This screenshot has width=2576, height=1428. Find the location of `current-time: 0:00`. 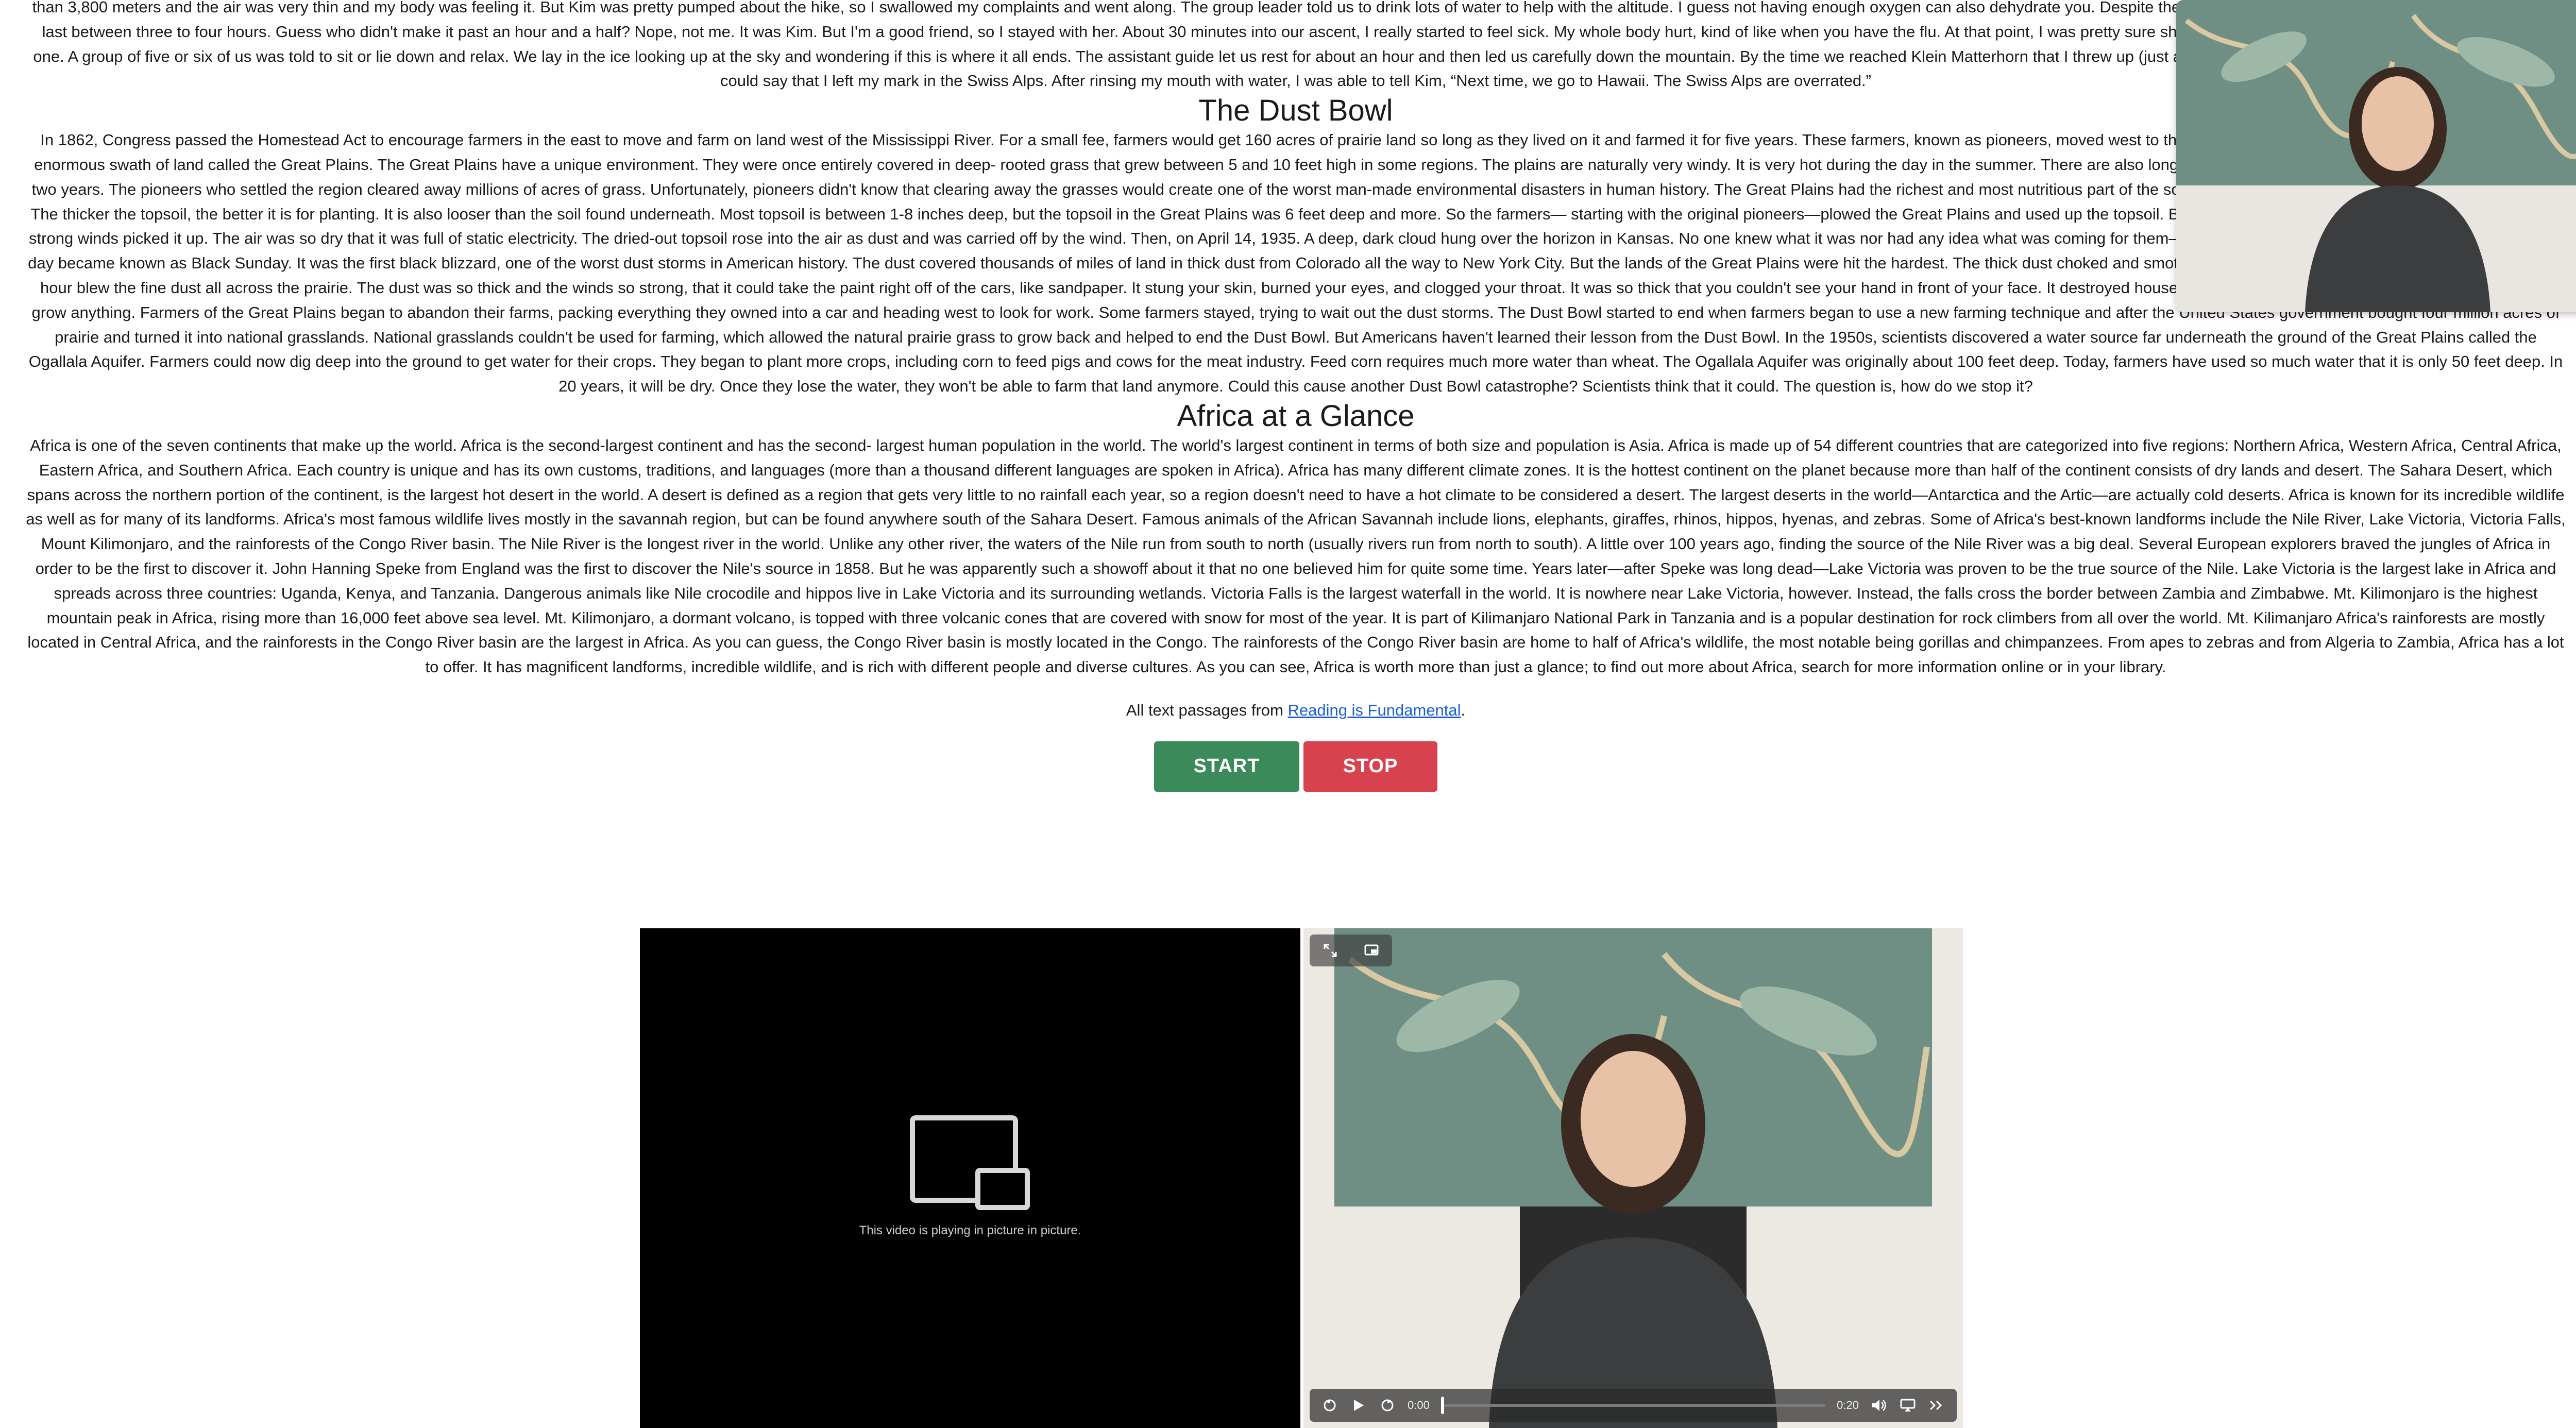

current-time: 0:00 is located at coordinates (1419, 1405).